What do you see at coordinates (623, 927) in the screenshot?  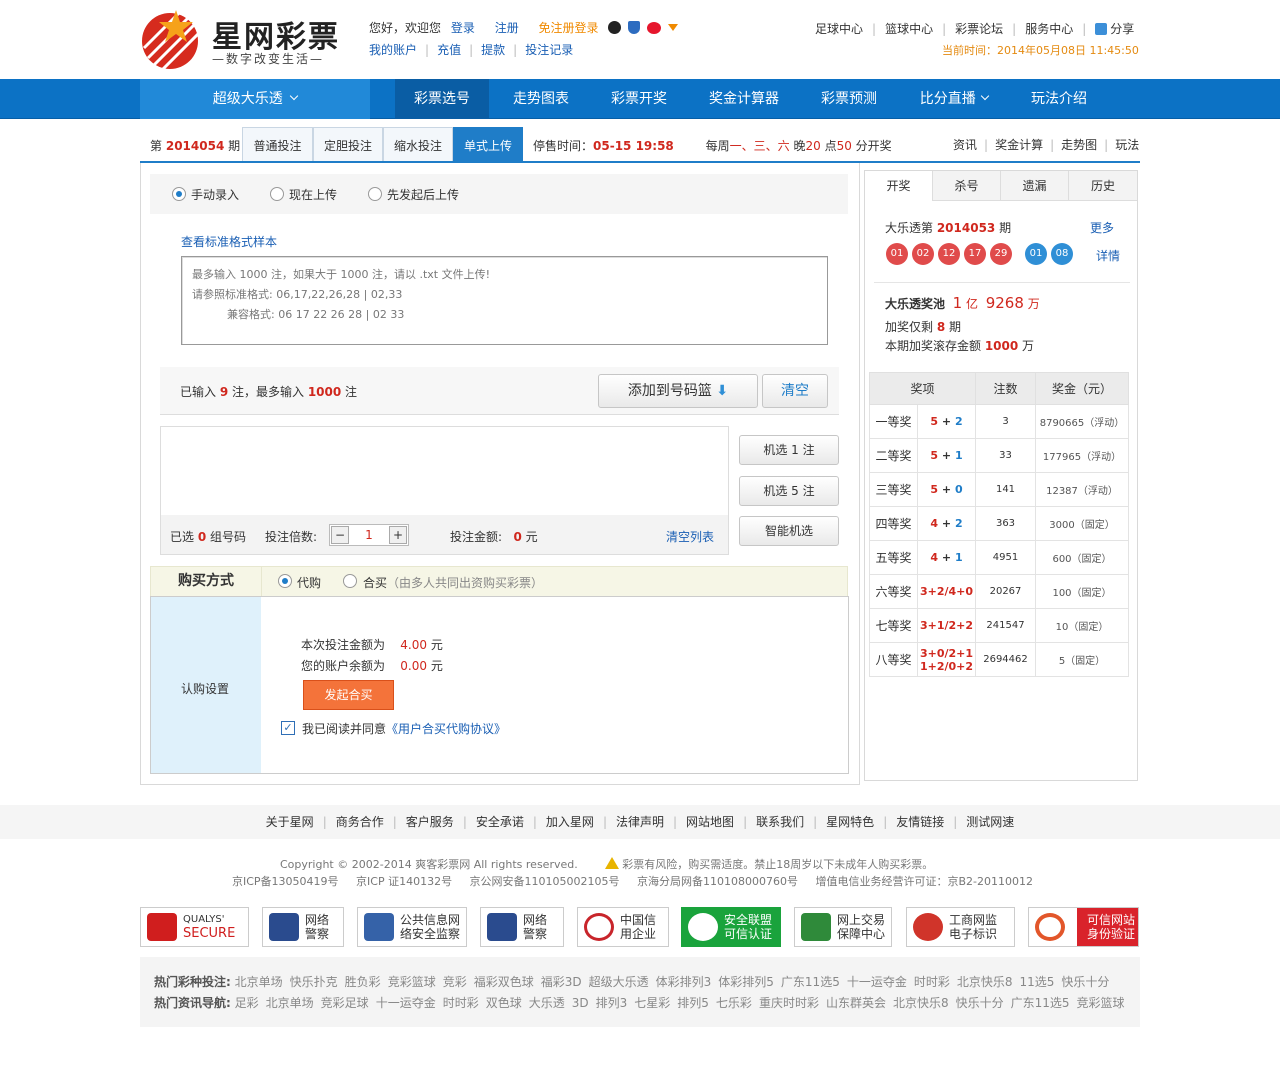 I see `badge-credit-enterprise: 中国信 用企业` at bounding box center [623, 927].